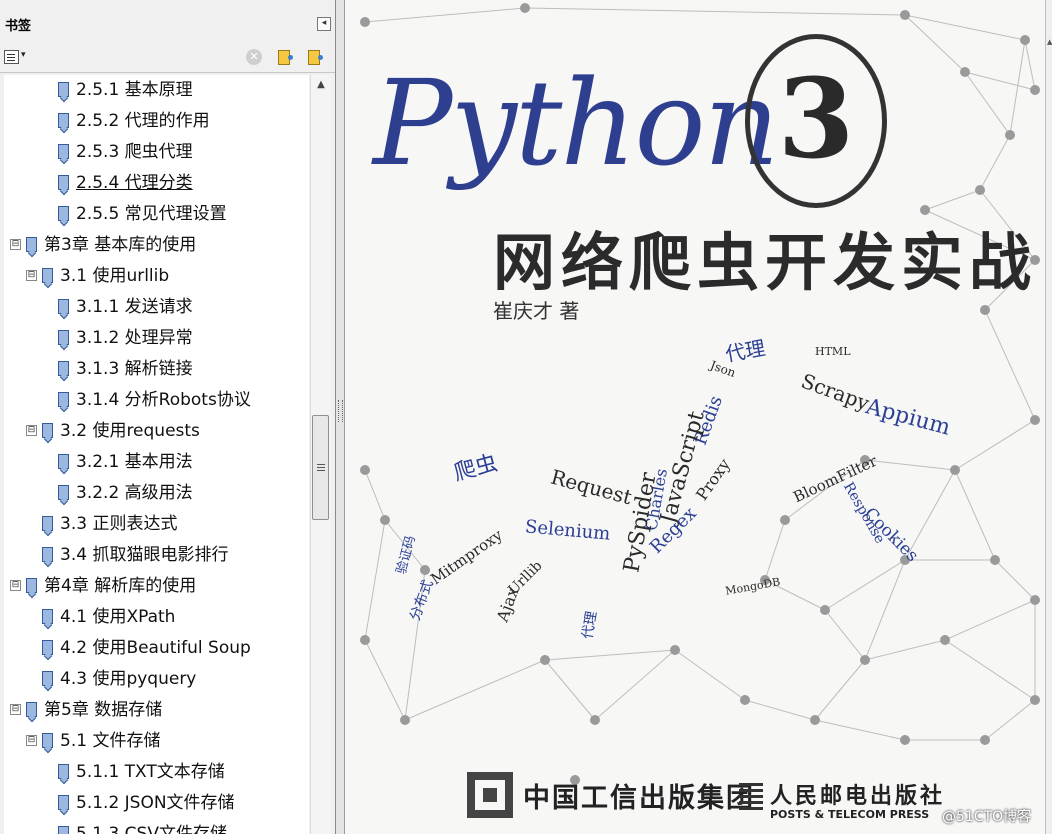 This screenshot has height=834, width=1052. I want to click on word-cloud-term: MongoDB, so click(753, 586).